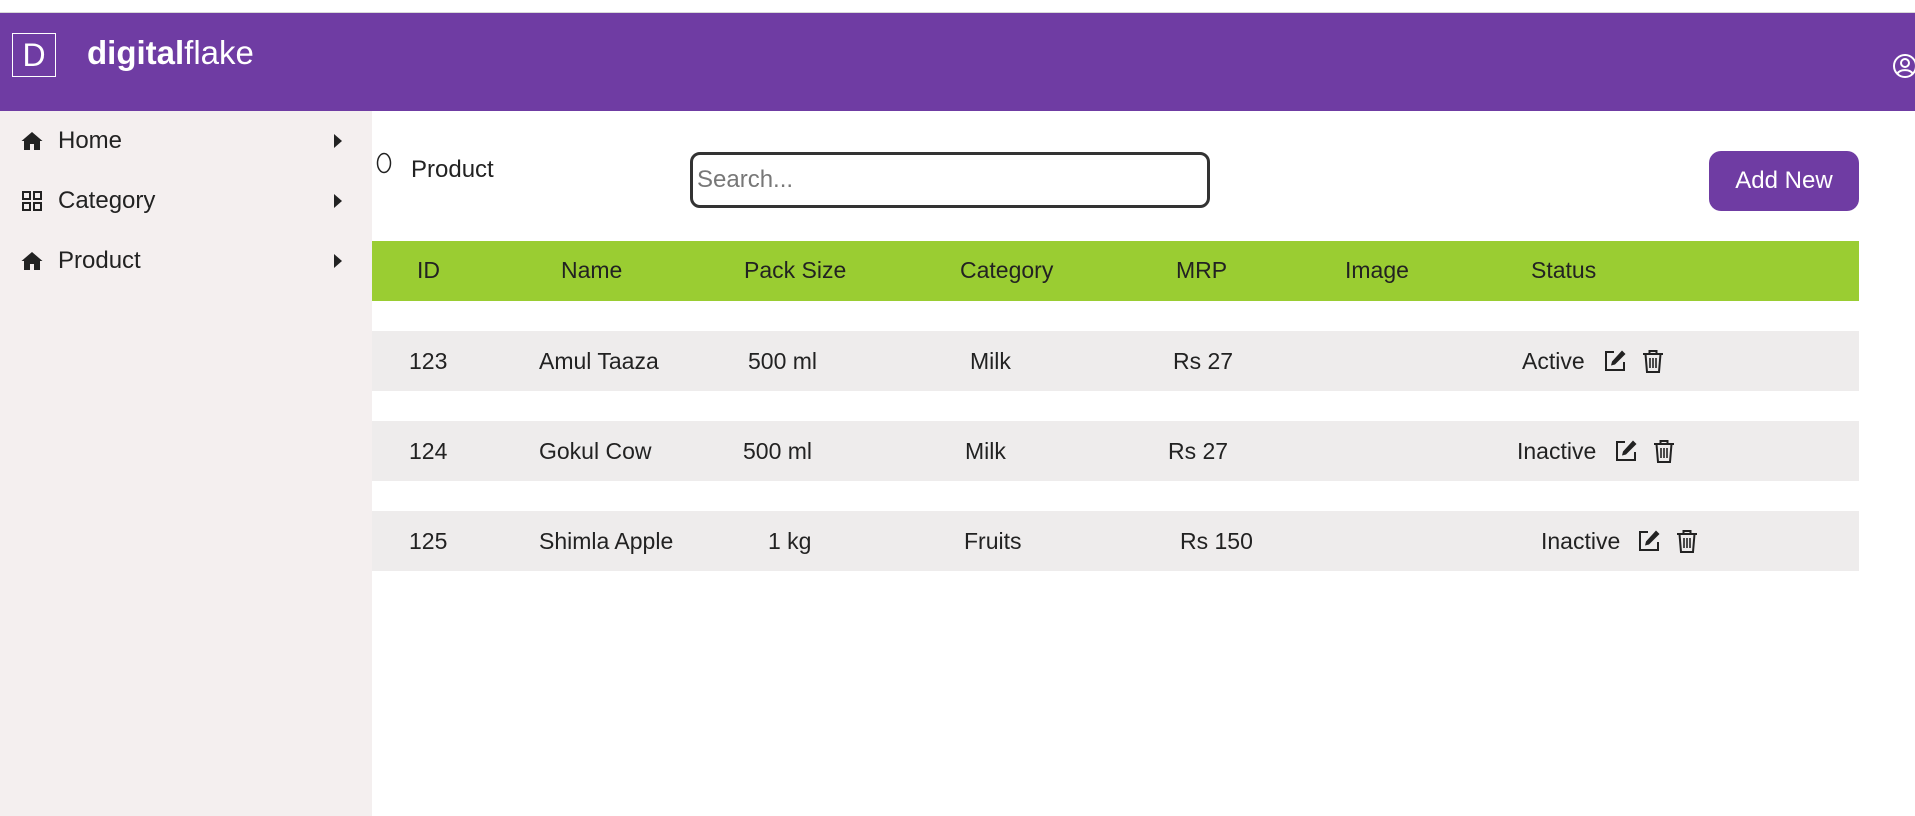 Image resolution: width=1915 pixels, height=816 pixels. What do you see at coordinates (186, 261) in the screenshot?
I see `sidebar-item-product: Product` at bounding box center [186, 261].